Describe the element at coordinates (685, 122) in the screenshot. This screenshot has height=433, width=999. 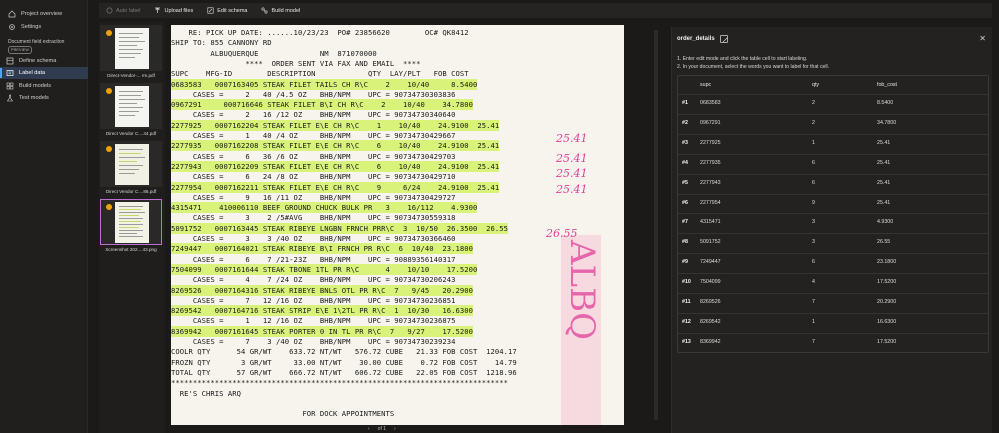
I see `row-number: #2` at that location.